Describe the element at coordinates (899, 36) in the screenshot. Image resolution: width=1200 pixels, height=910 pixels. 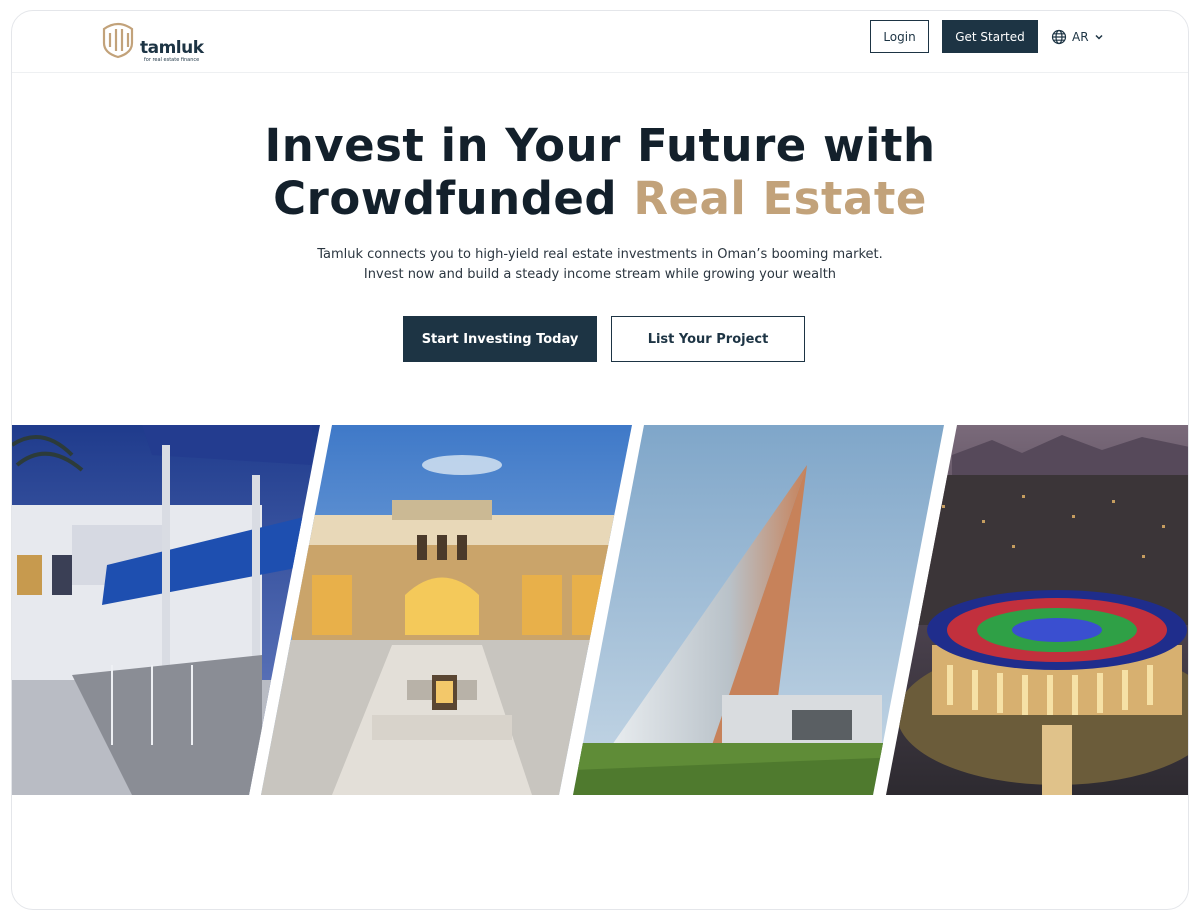
I see `login-button: Login` at that location.